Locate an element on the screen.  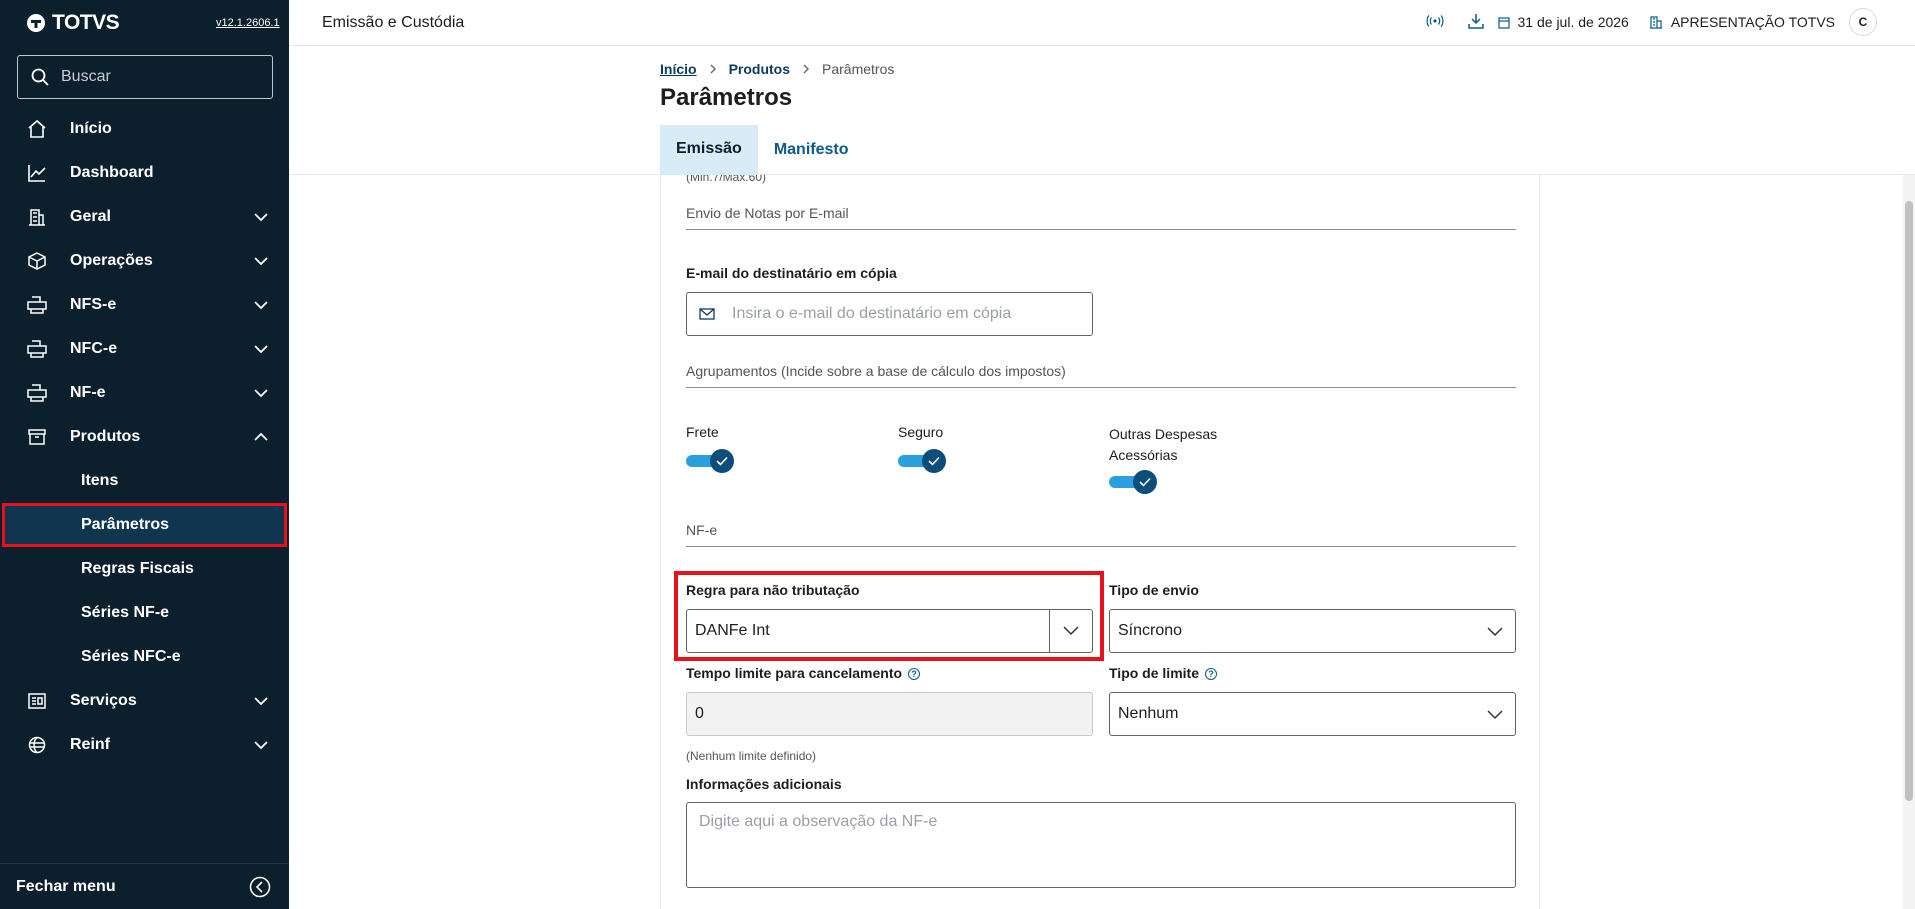
cancel-time-hint: (Nenhum limite definido) is located at coordinates (751, 756).